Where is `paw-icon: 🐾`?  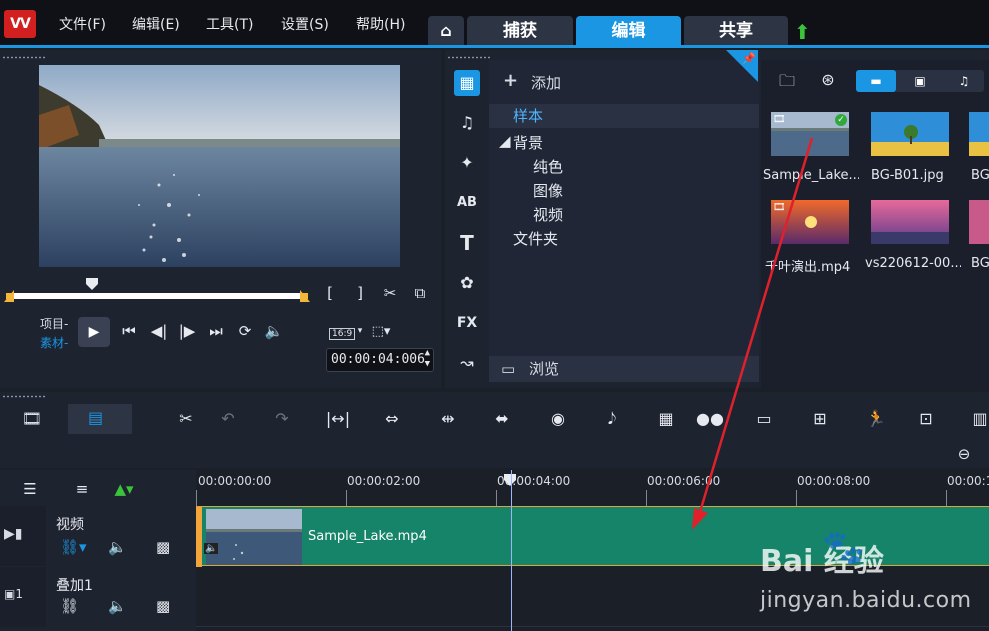 paw-icon: 🐾 is located at coordinates (843, 548).